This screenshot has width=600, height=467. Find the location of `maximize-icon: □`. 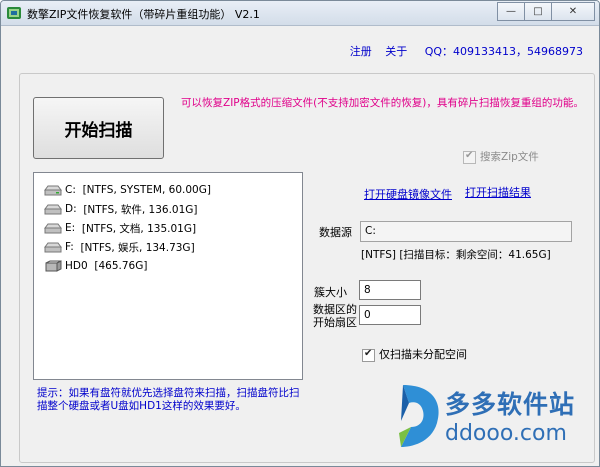

maximize-icon: □ is located at coordinates (538, 11).